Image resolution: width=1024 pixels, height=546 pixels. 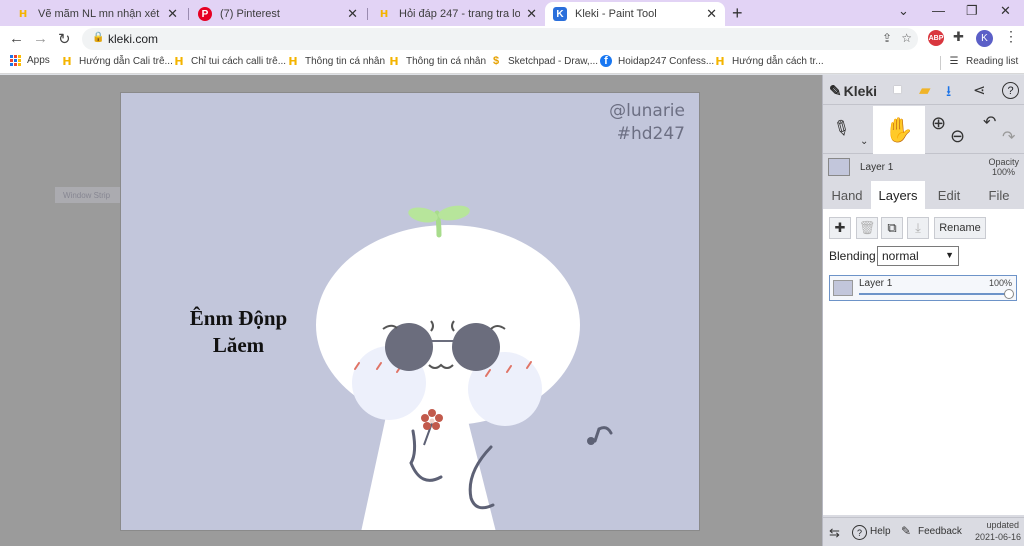 What do you see at coordinates (938, 123) in the screenshot?
I see `zoom-in-icon: ⊕` at bounding box center [938, 123].